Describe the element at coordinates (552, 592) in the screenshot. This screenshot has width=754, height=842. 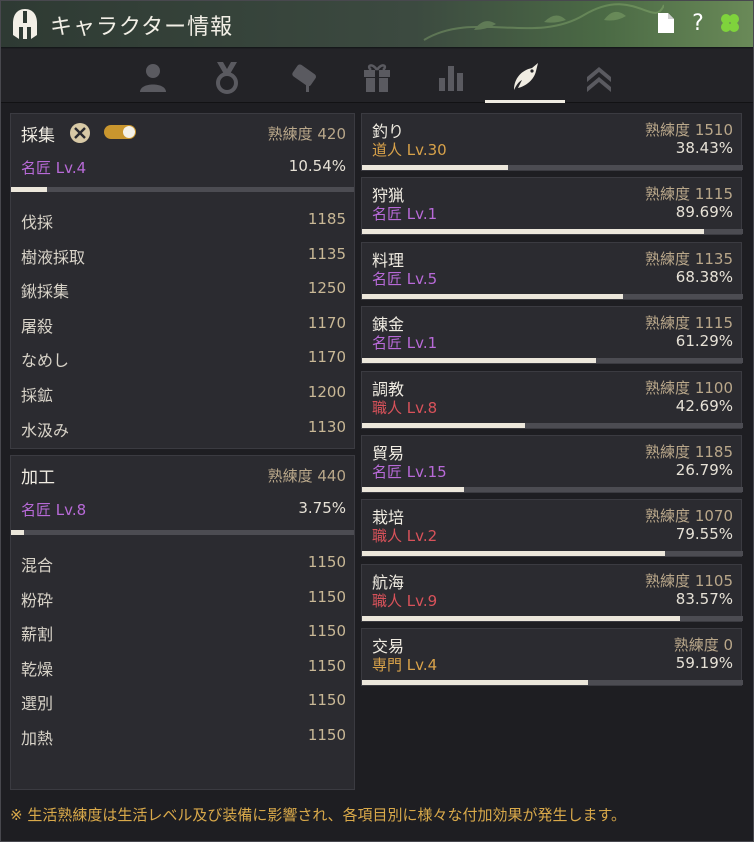
I see `skill-card: 航海 熟練度 1105 職人 Lv.9 83.57%` at that location.